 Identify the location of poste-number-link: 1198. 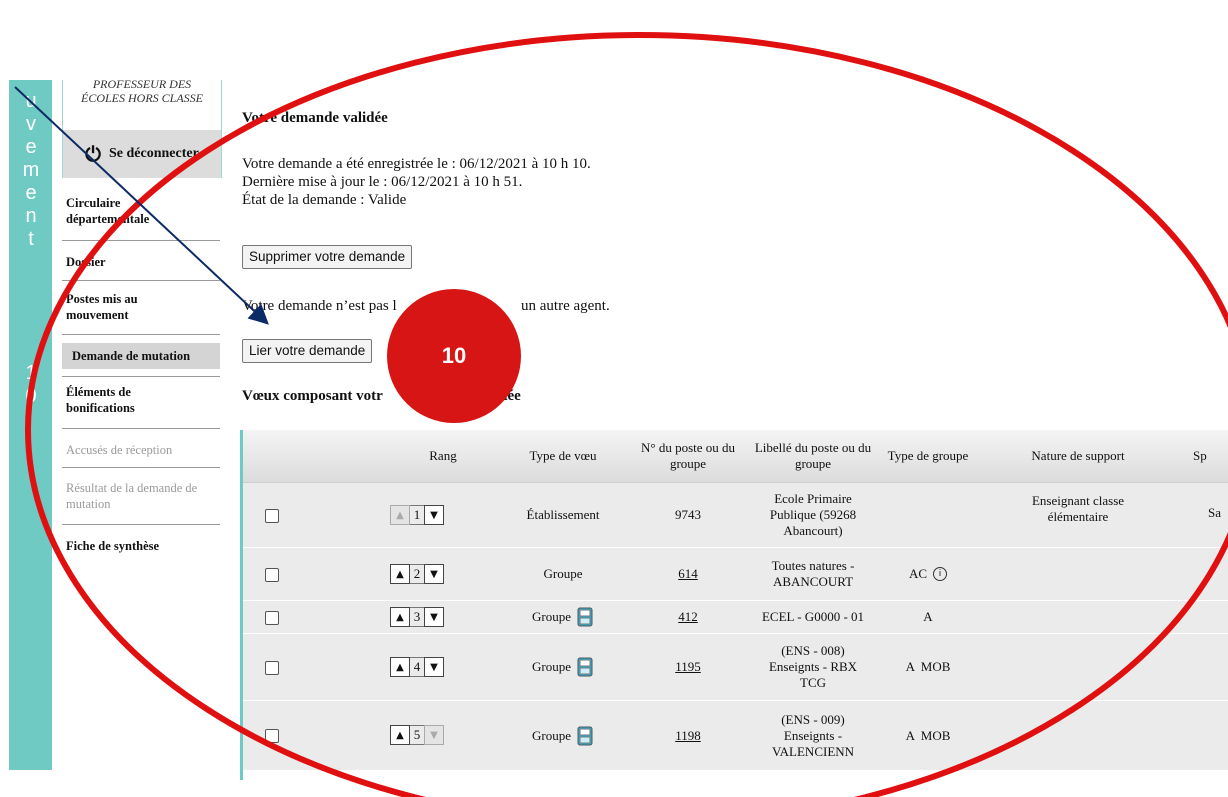
(688, 735).